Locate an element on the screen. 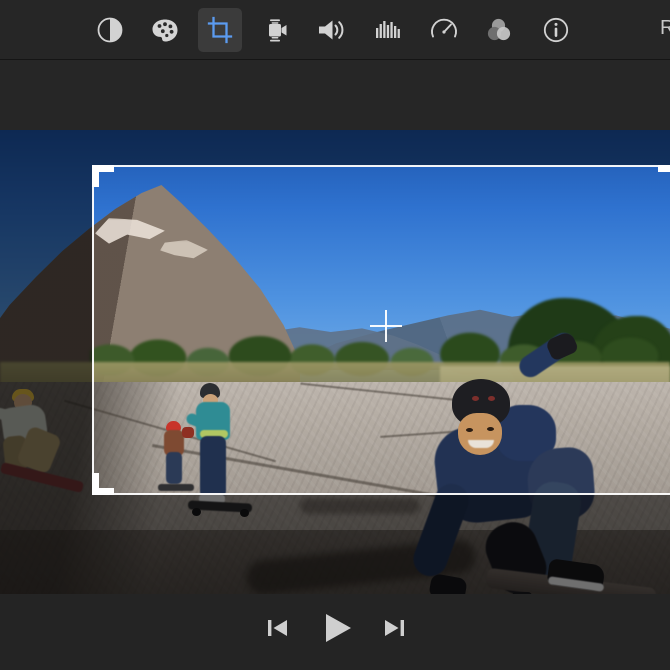 The image size is (670, 670). noise-reduction-icon is located at coordinates (388, 30).